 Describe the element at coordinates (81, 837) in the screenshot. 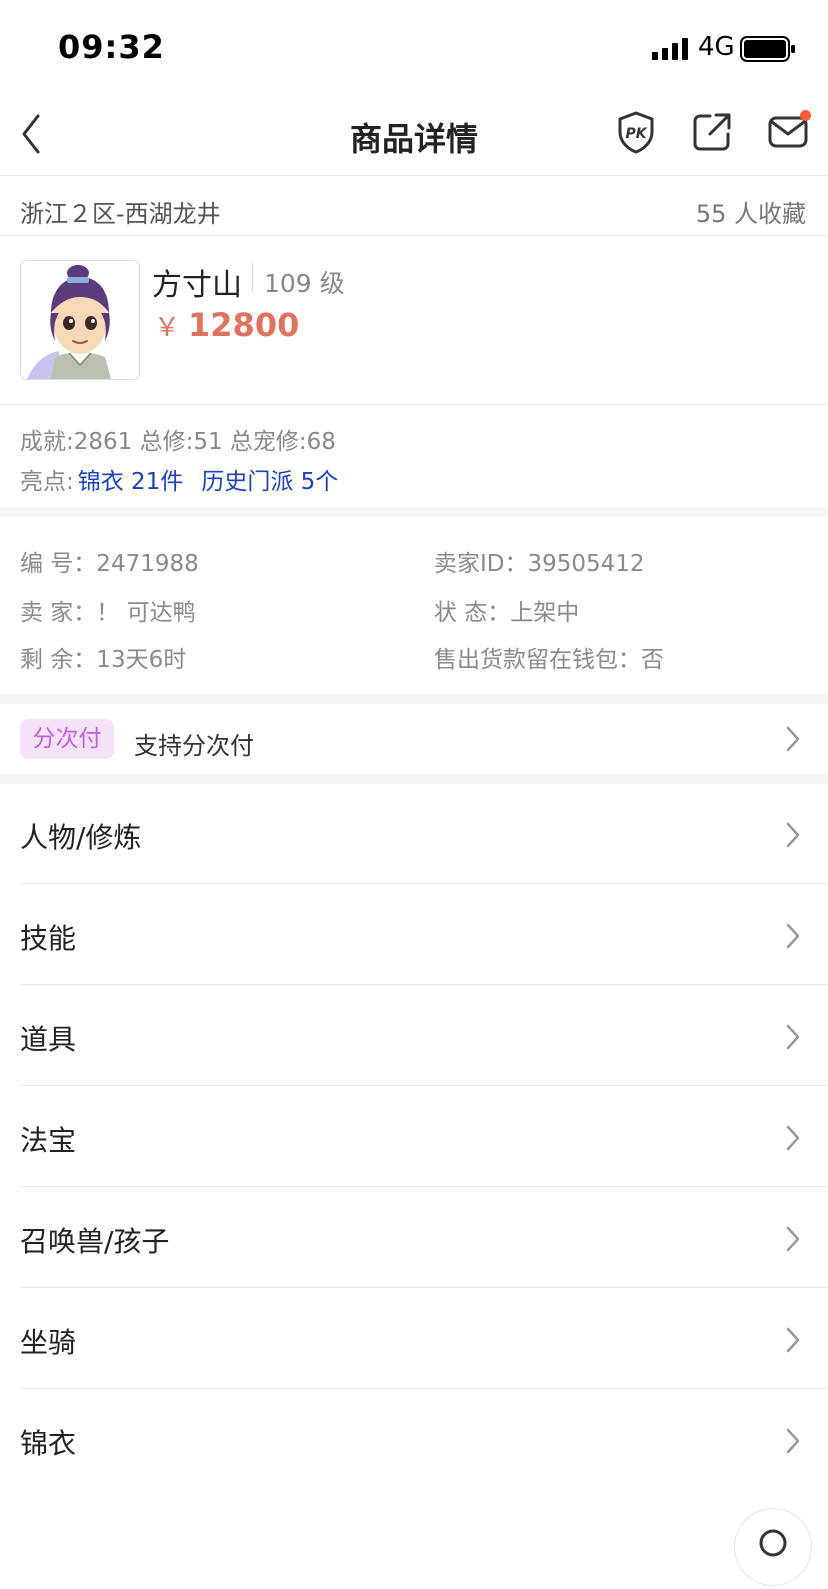

I see `menu-item-label: 人物/修炼` at that location.